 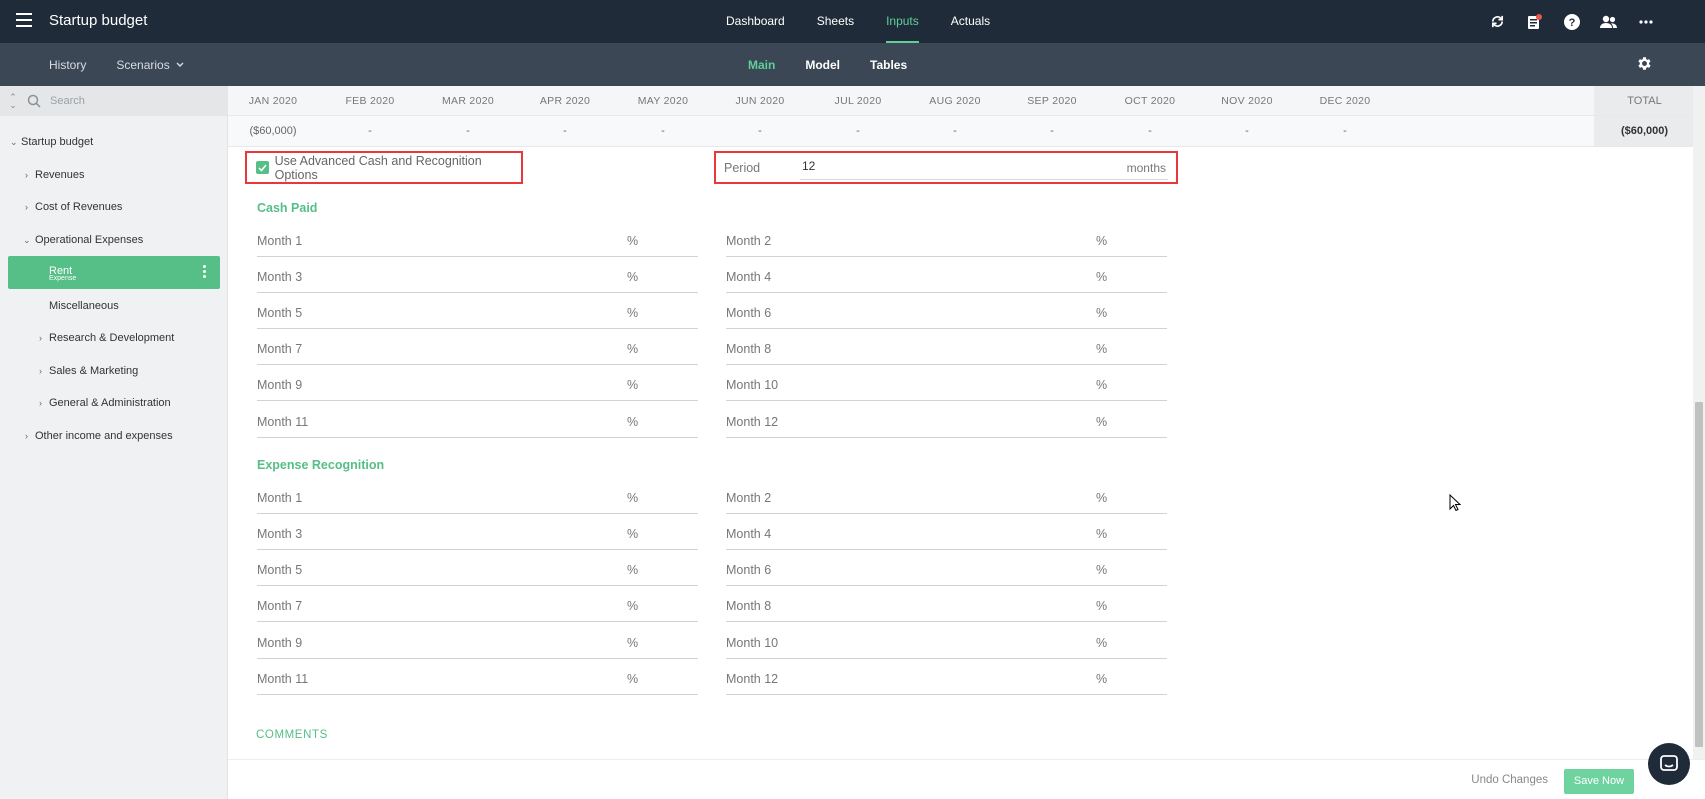 What do you see at coordinates (822, 65) in the screenshot?
I see `tab-model: Model` at bounding box center [822, 65].